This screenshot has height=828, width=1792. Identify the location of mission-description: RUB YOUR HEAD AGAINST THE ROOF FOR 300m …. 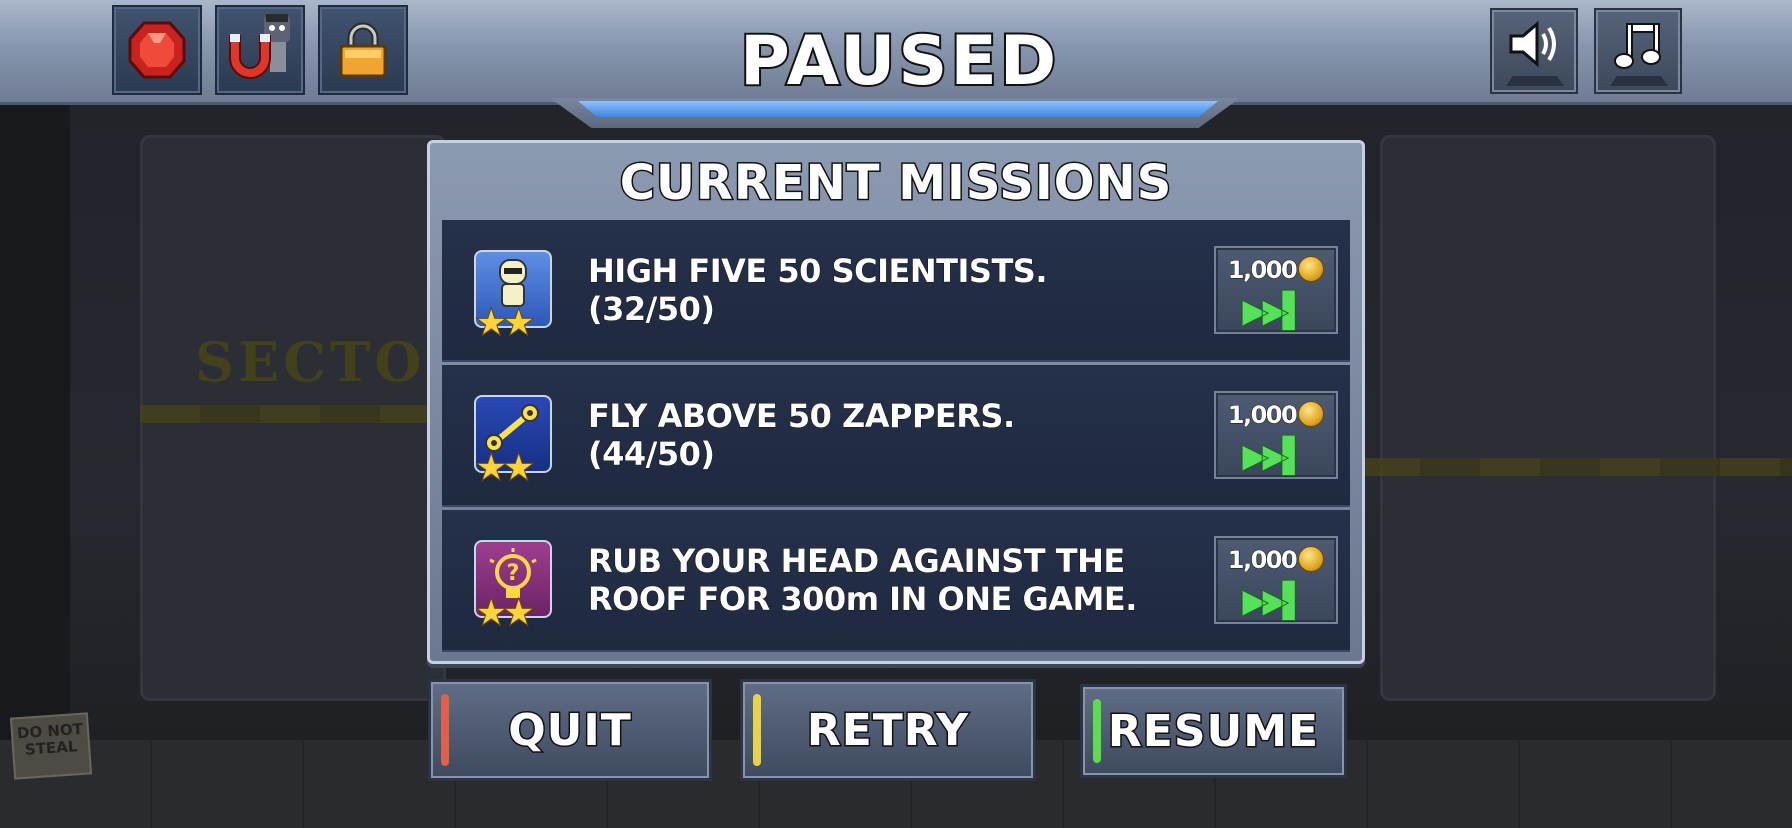
(863, 580).